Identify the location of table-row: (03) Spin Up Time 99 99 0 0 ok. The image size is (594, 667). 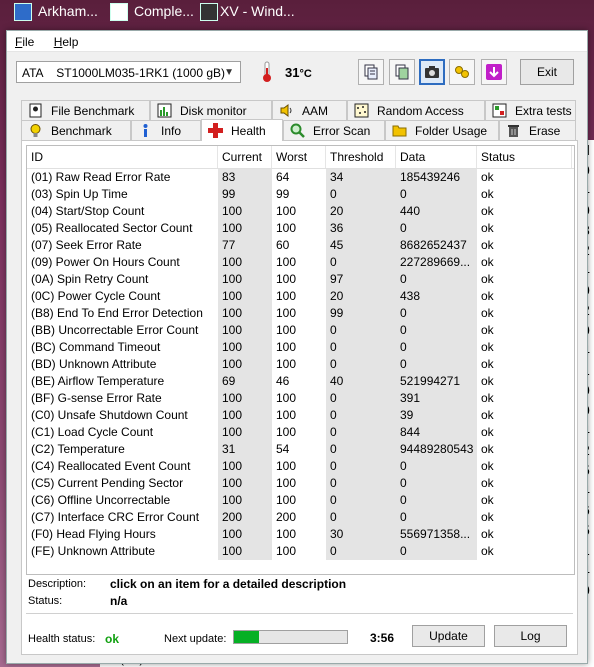
(300, 194).